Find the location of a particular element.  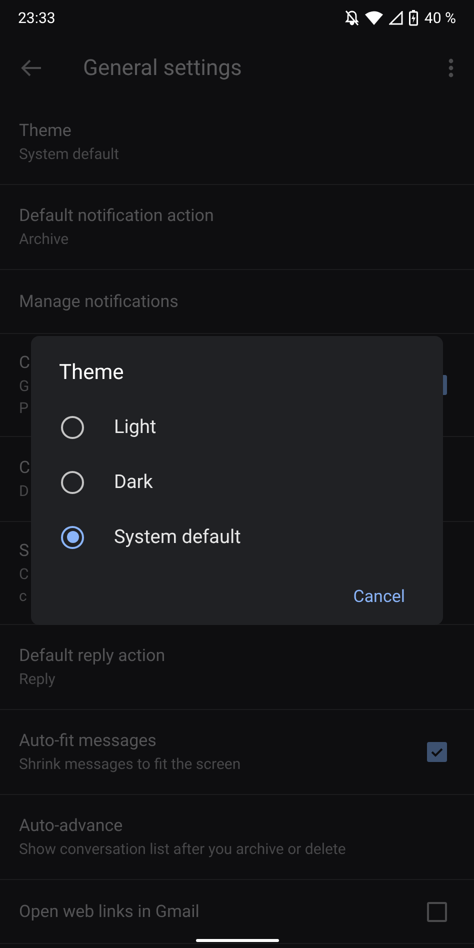

setting-title: S is located at coordinates (24, 551).